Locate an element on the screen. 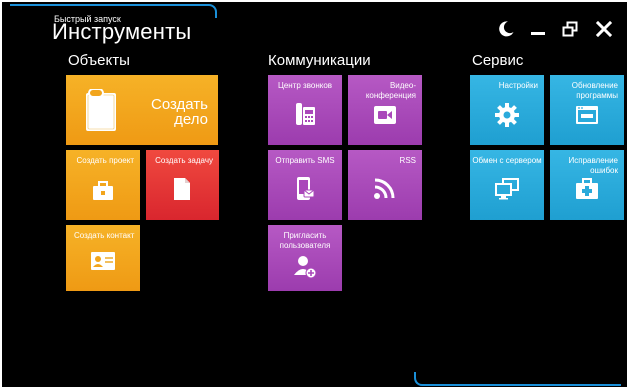 This screenshot has height=390, width=630. tile-update-label-1: Обновление is located at coordinates (594, 85).